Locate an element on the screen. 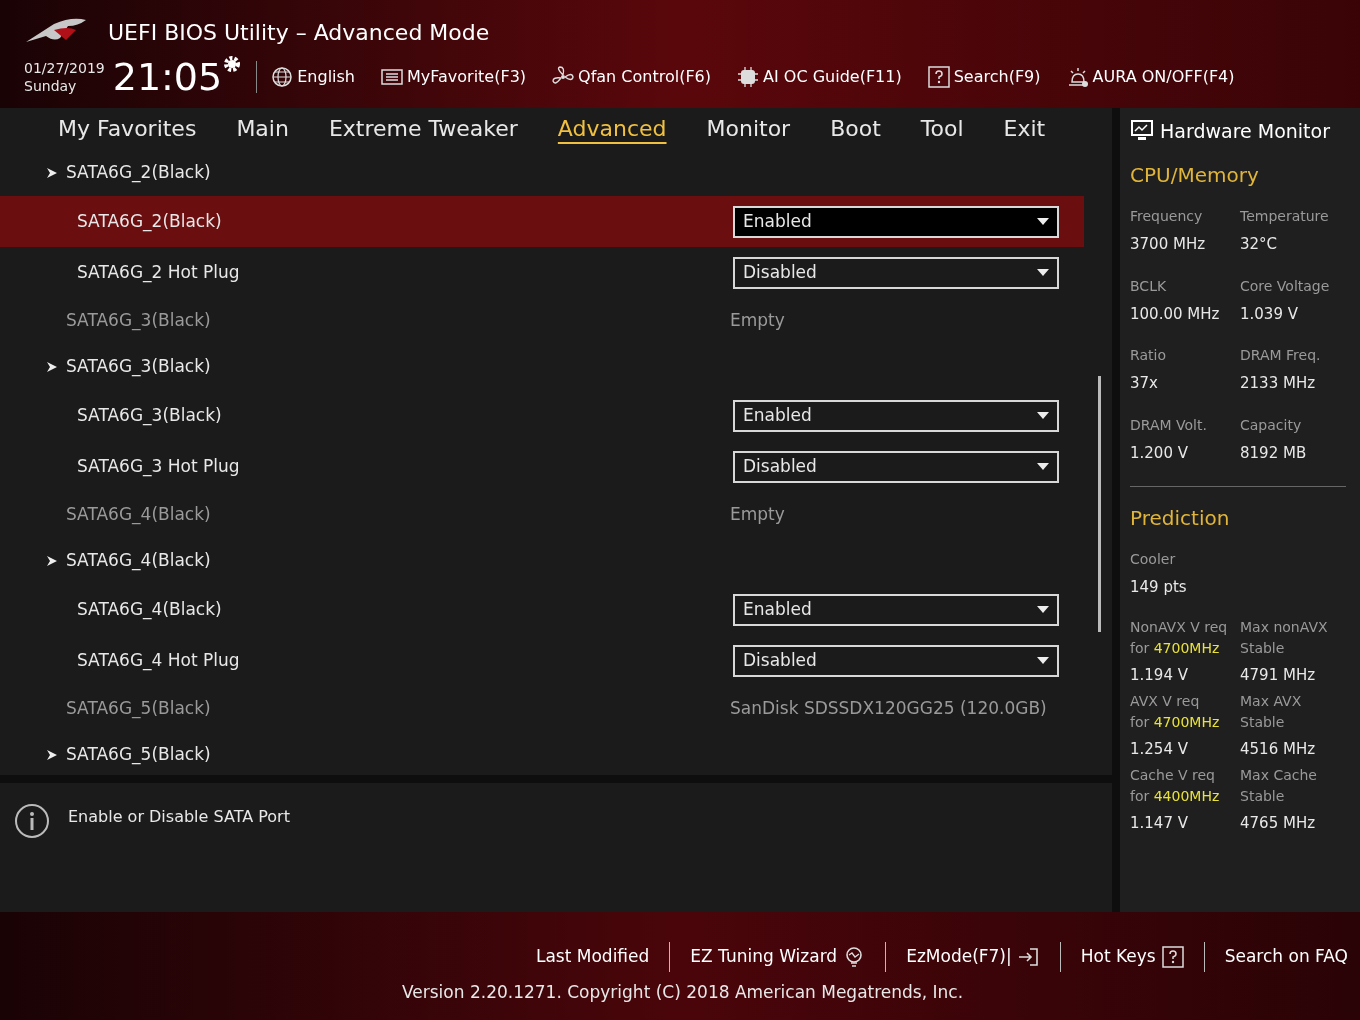  clock-time: 21:05 is located at coordinates (167, 77).